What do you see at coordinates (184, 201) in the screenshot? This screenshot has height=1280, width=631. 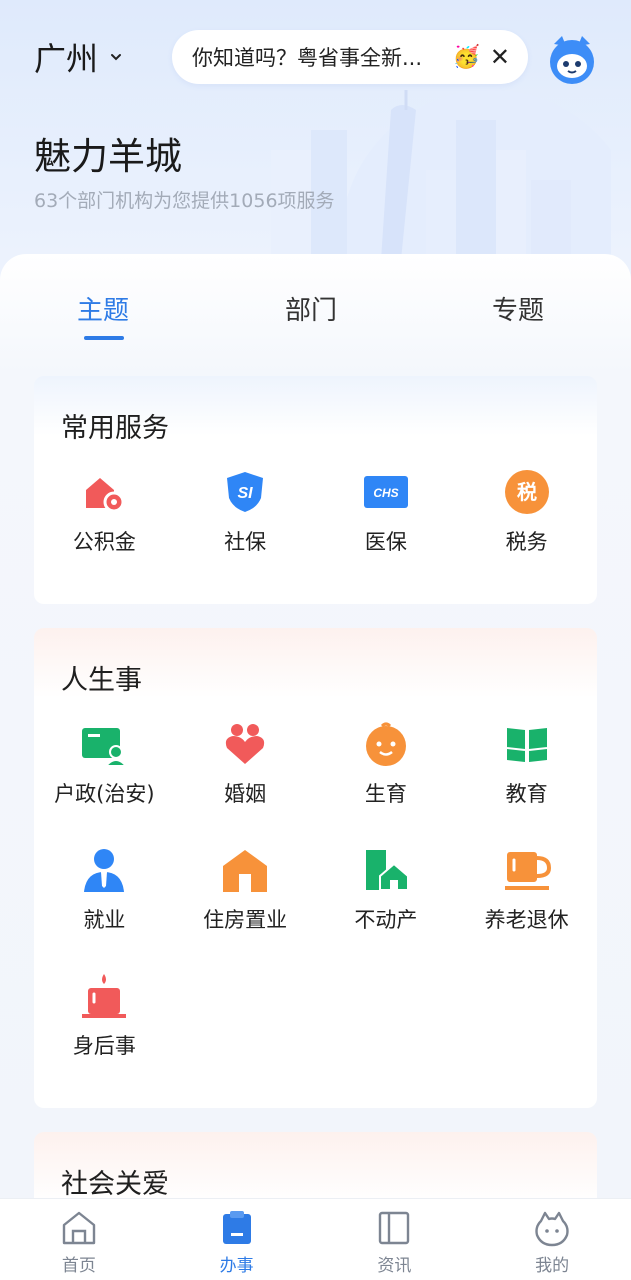 I see `page-subtitle: 63个部门机构为您提供1056项服务` at bounding box center [184, 201].